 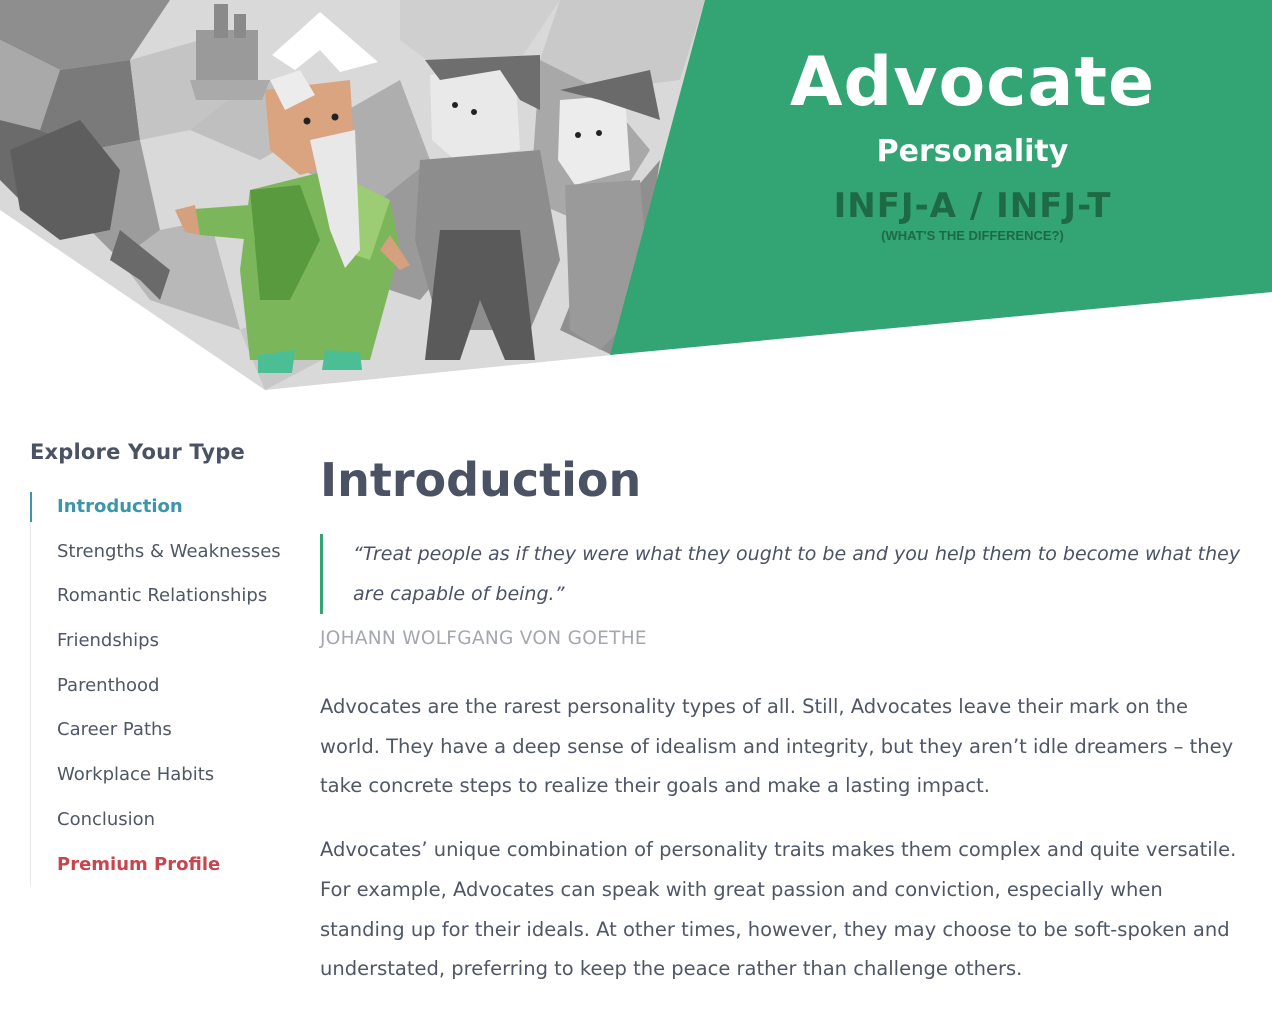 I want to click on personality-title: Advocate, so click(x=972, y=82).